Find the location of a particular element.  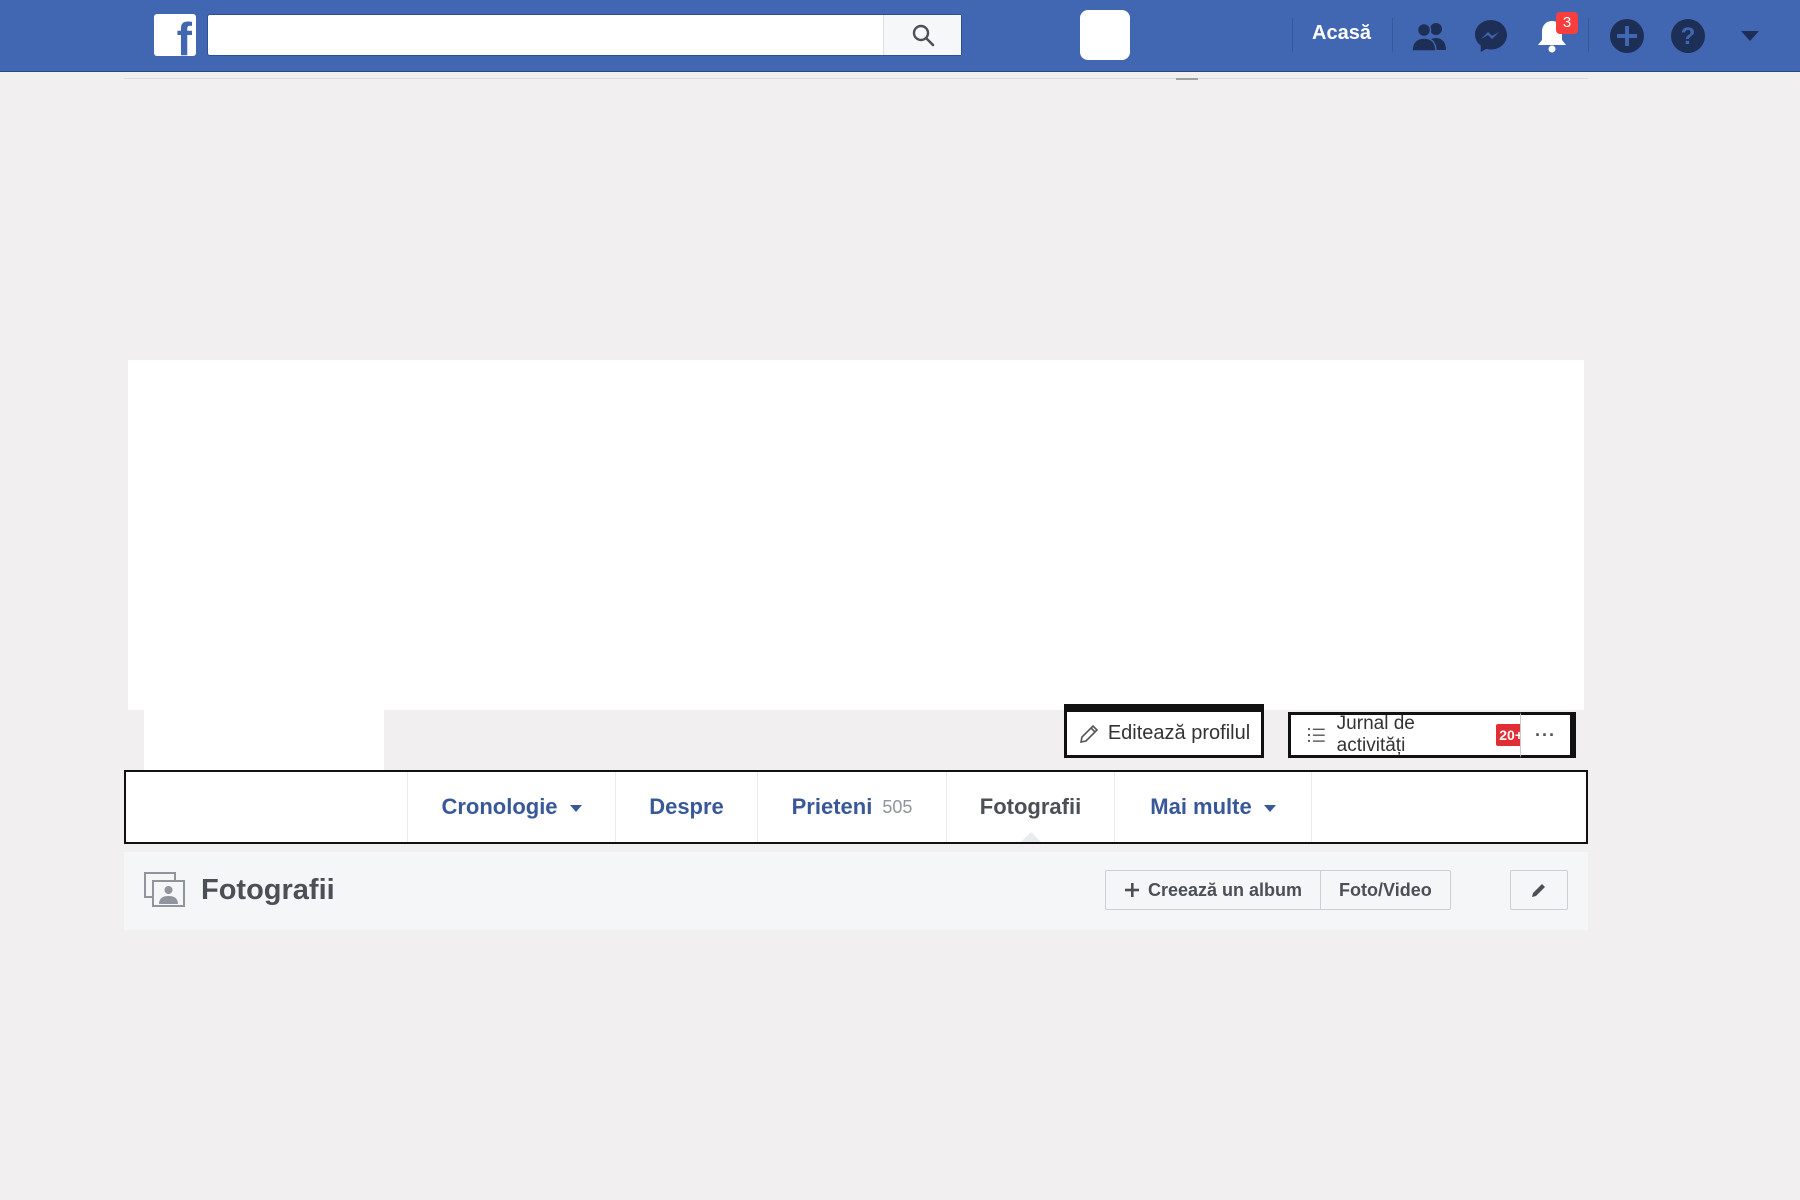

create-album-button: Creează un album is located at coordinates (1213, 890).